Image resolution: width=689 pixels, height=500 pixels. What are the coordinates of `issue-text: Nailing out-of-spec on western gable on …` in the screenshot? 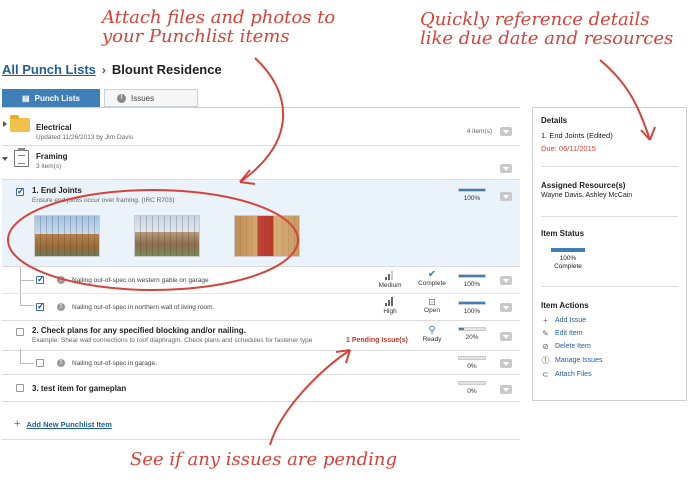 It's located at (140, 280).